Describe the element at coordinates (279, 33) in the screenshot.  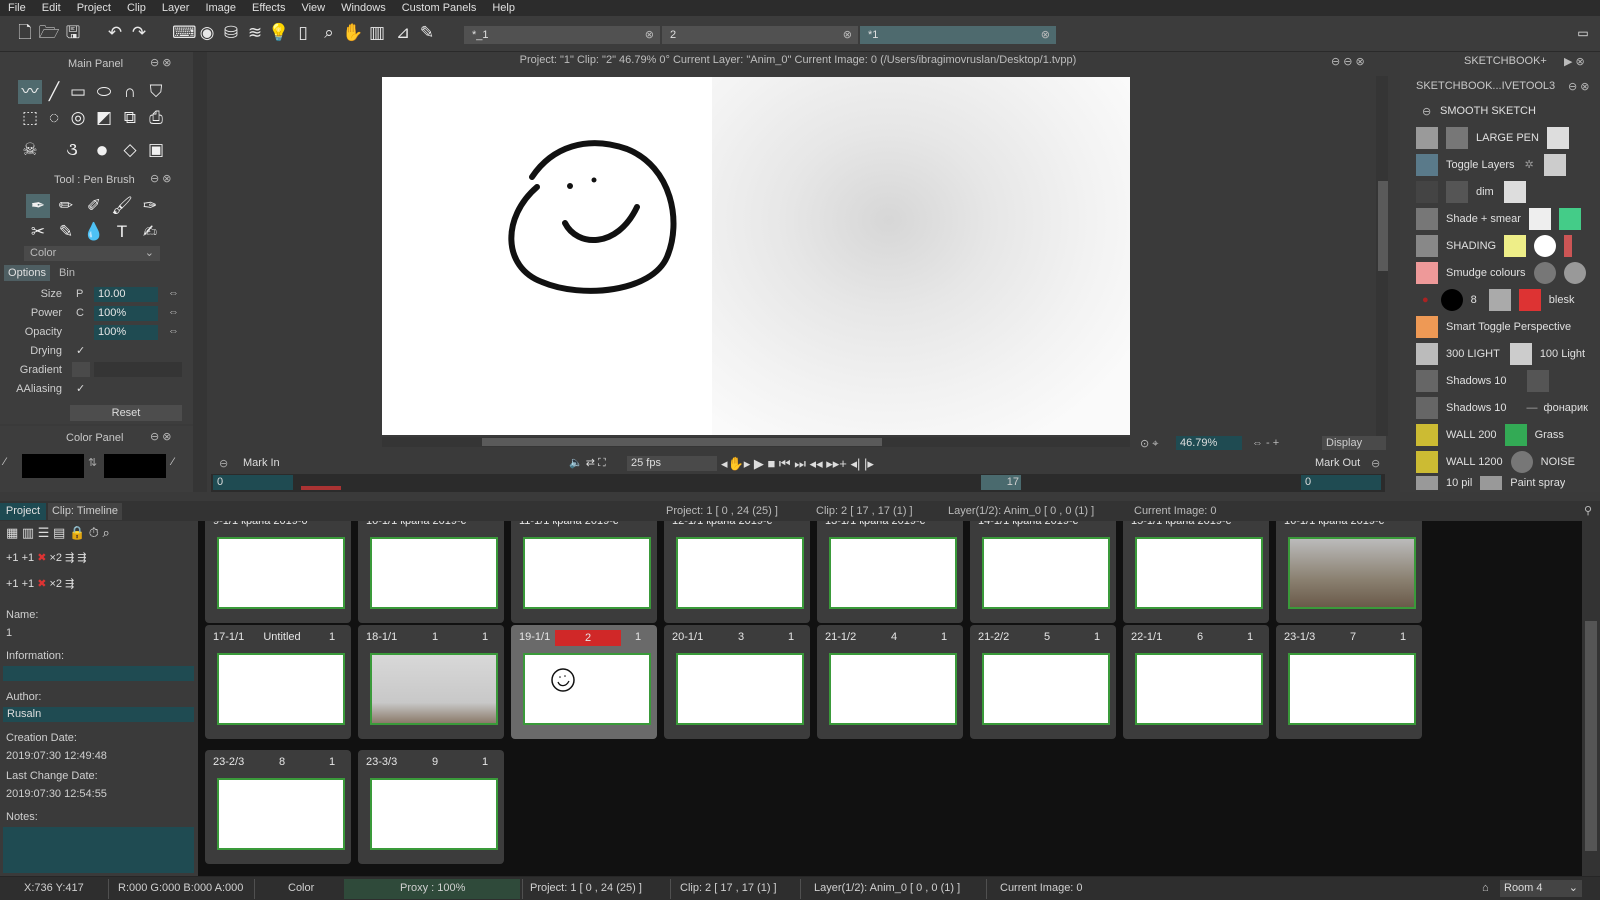
I see `light-bulb-icon: 💡` at that location.